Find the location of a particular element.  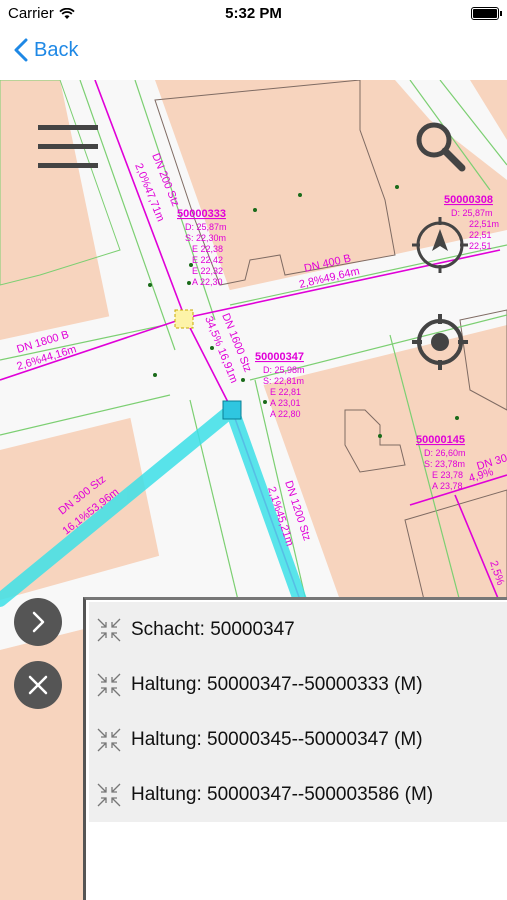

close-icon is located at coordinates (38, 685).